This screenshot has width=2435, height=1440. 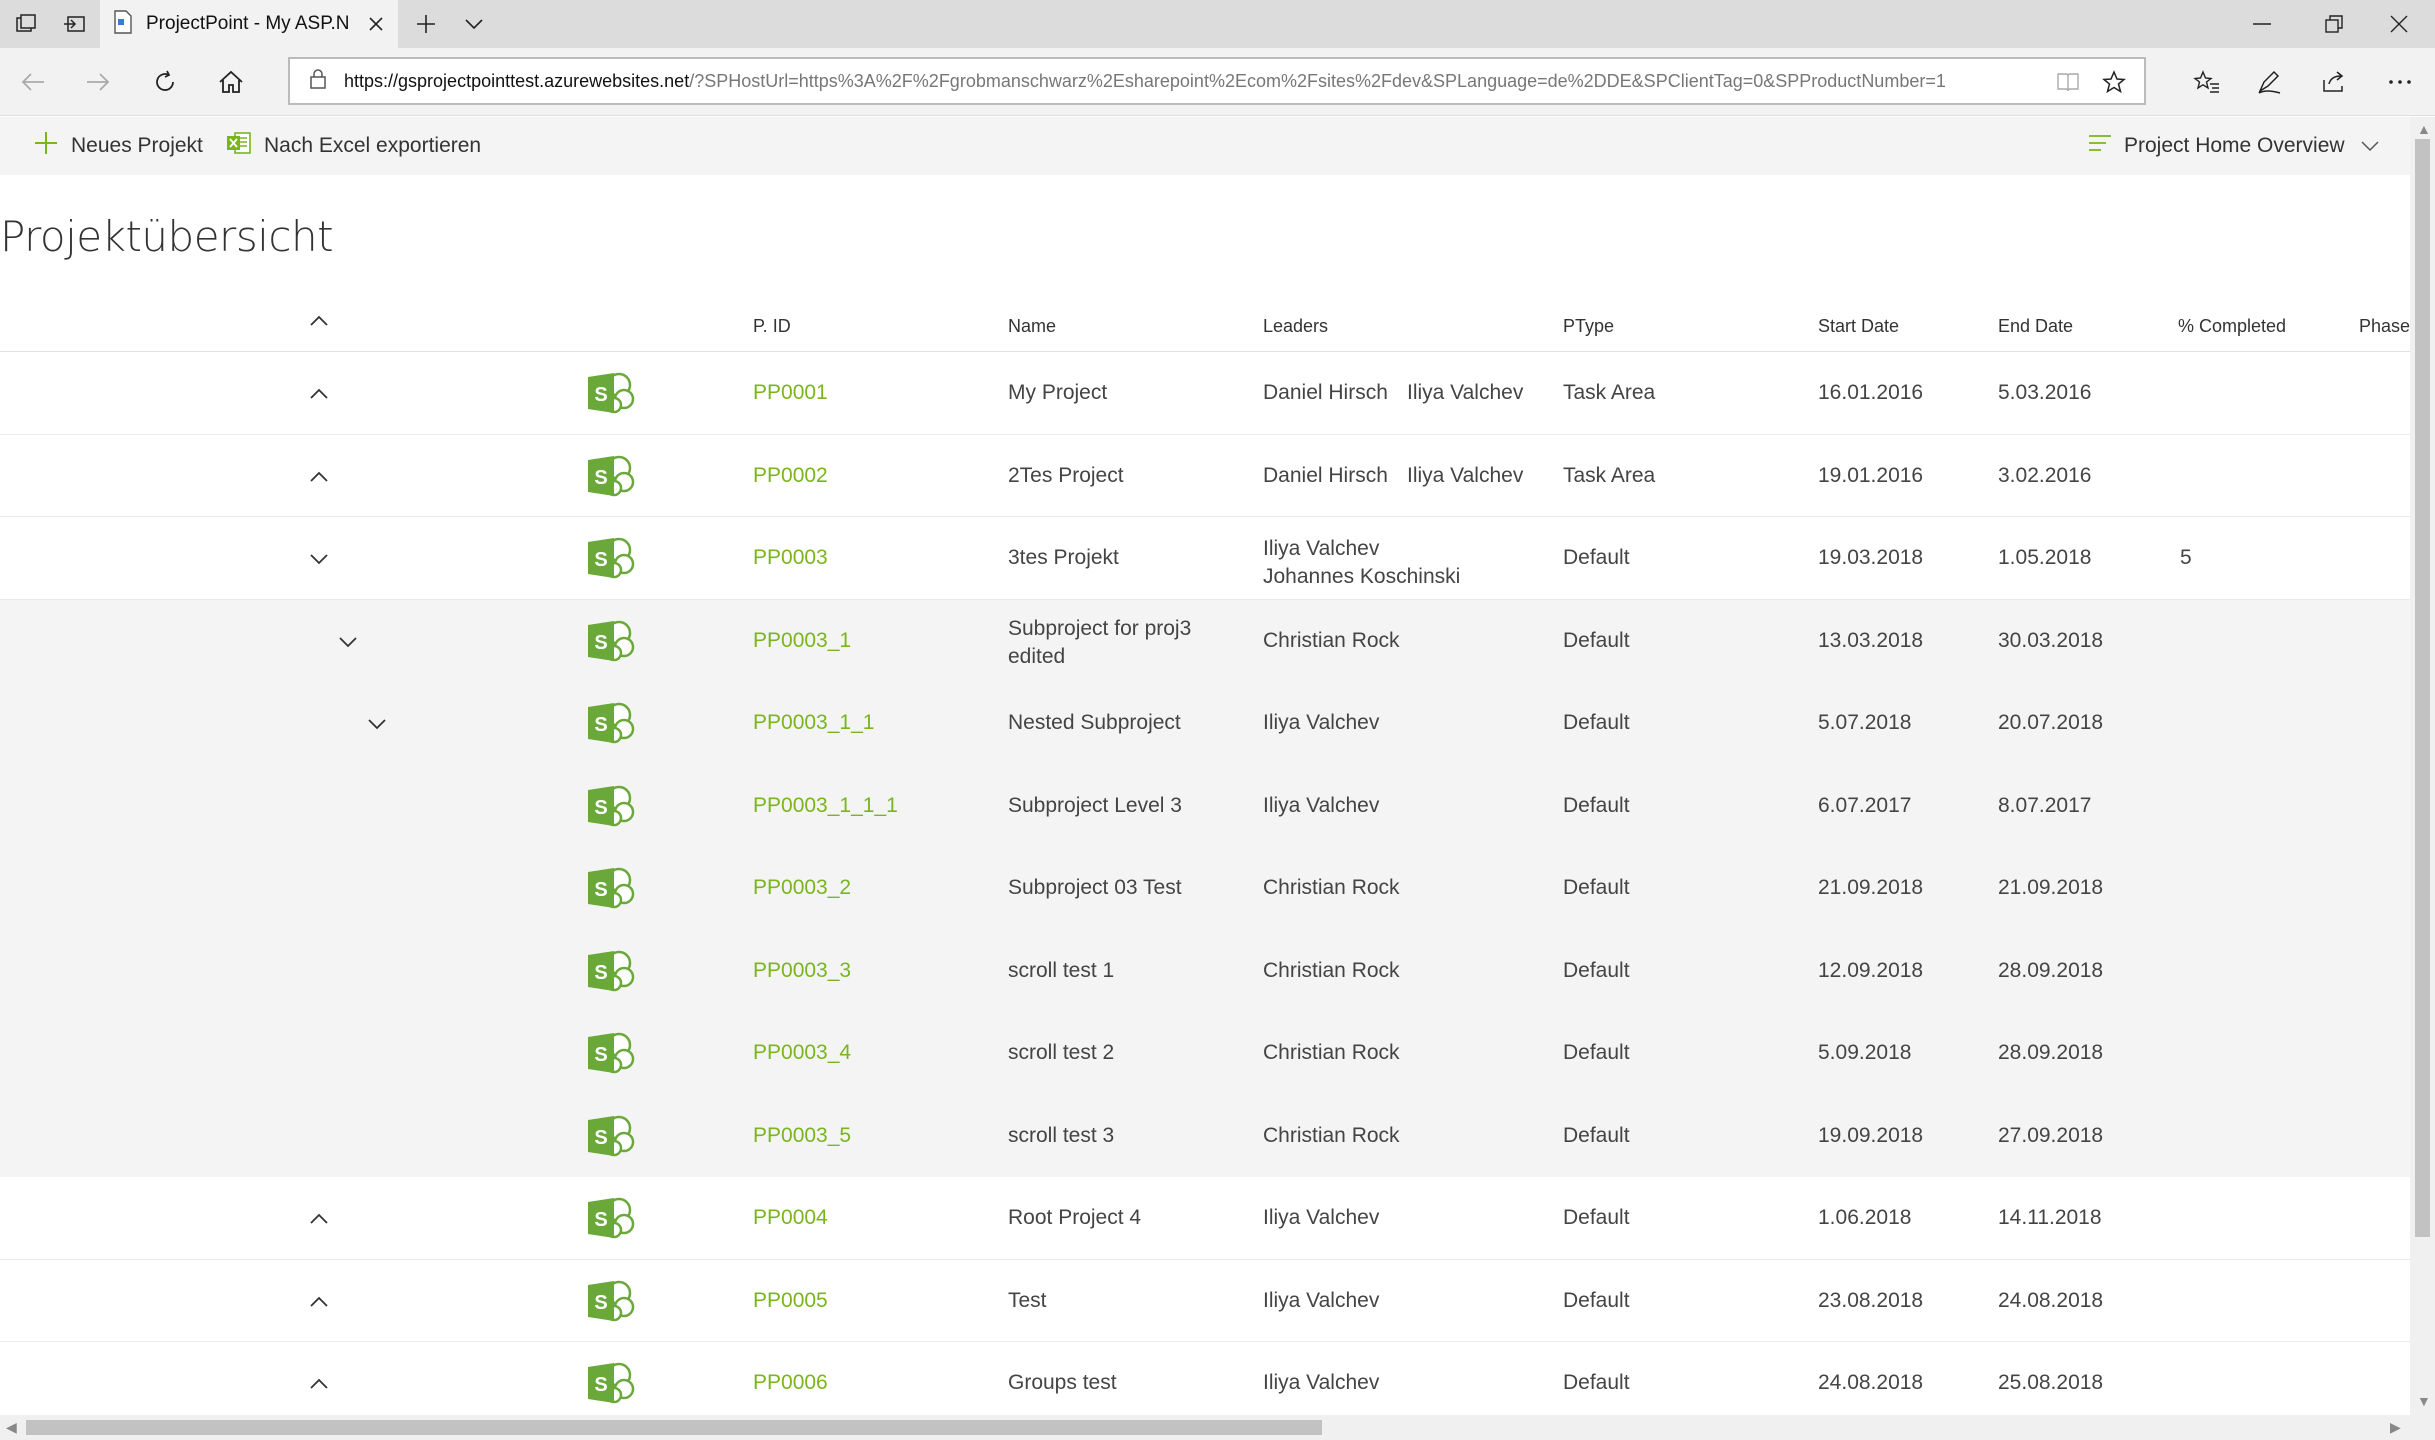 I want to click on project-id-link: PP0003_3, so click(x=802, y=971).